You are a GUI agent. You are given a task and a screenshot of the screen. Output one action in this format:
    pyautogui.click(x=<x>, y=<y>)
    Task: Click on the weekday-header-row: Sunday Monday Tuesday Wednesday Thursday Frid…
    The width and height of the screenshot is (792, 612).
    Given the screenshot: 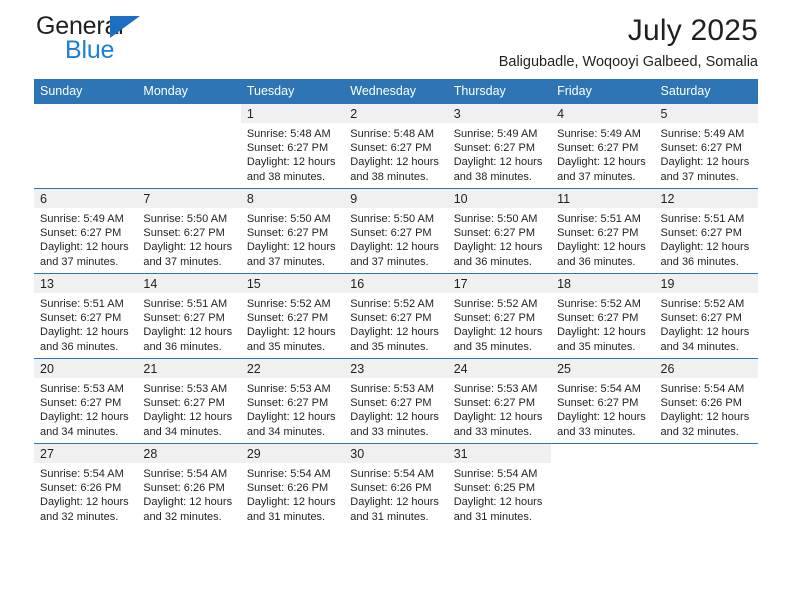 What is the action you would take?
    pyautogui.click(x=396, y=91)
    